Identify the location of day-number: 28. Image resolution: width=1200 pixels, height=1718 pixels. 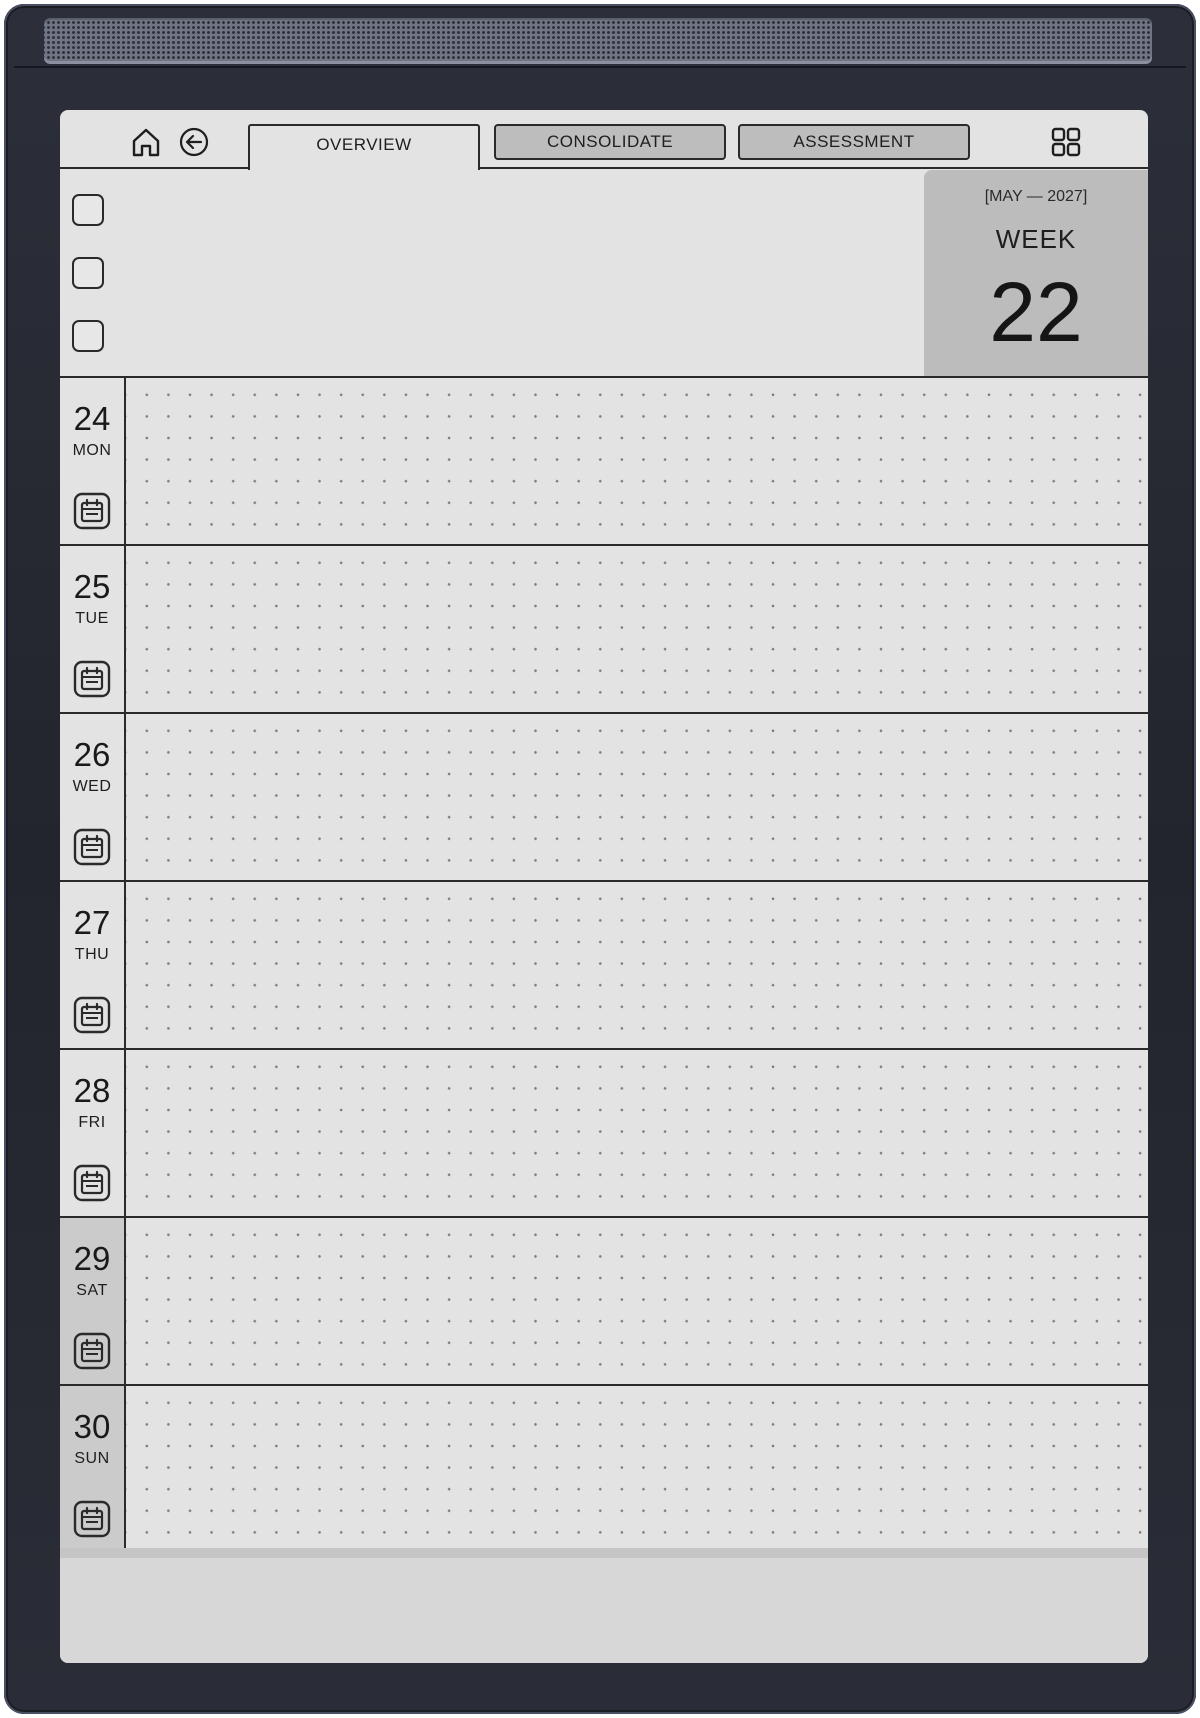
(92, 1090).